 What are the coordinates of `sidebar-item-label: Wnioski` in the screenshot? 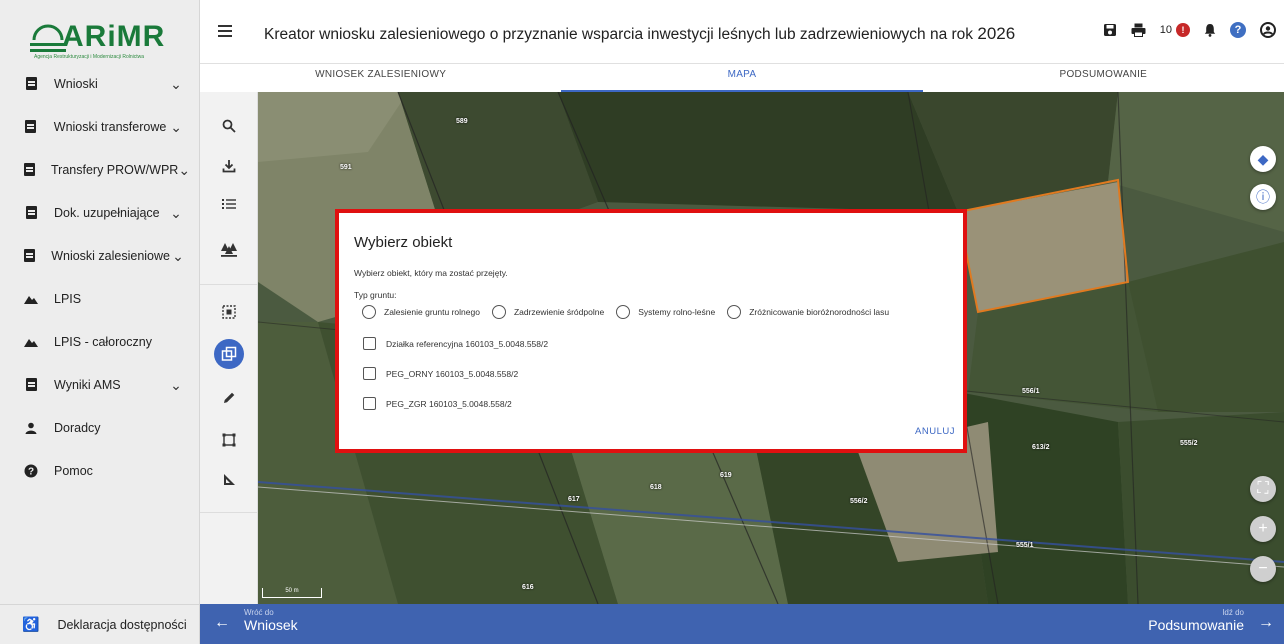 It's located at (76, 83).